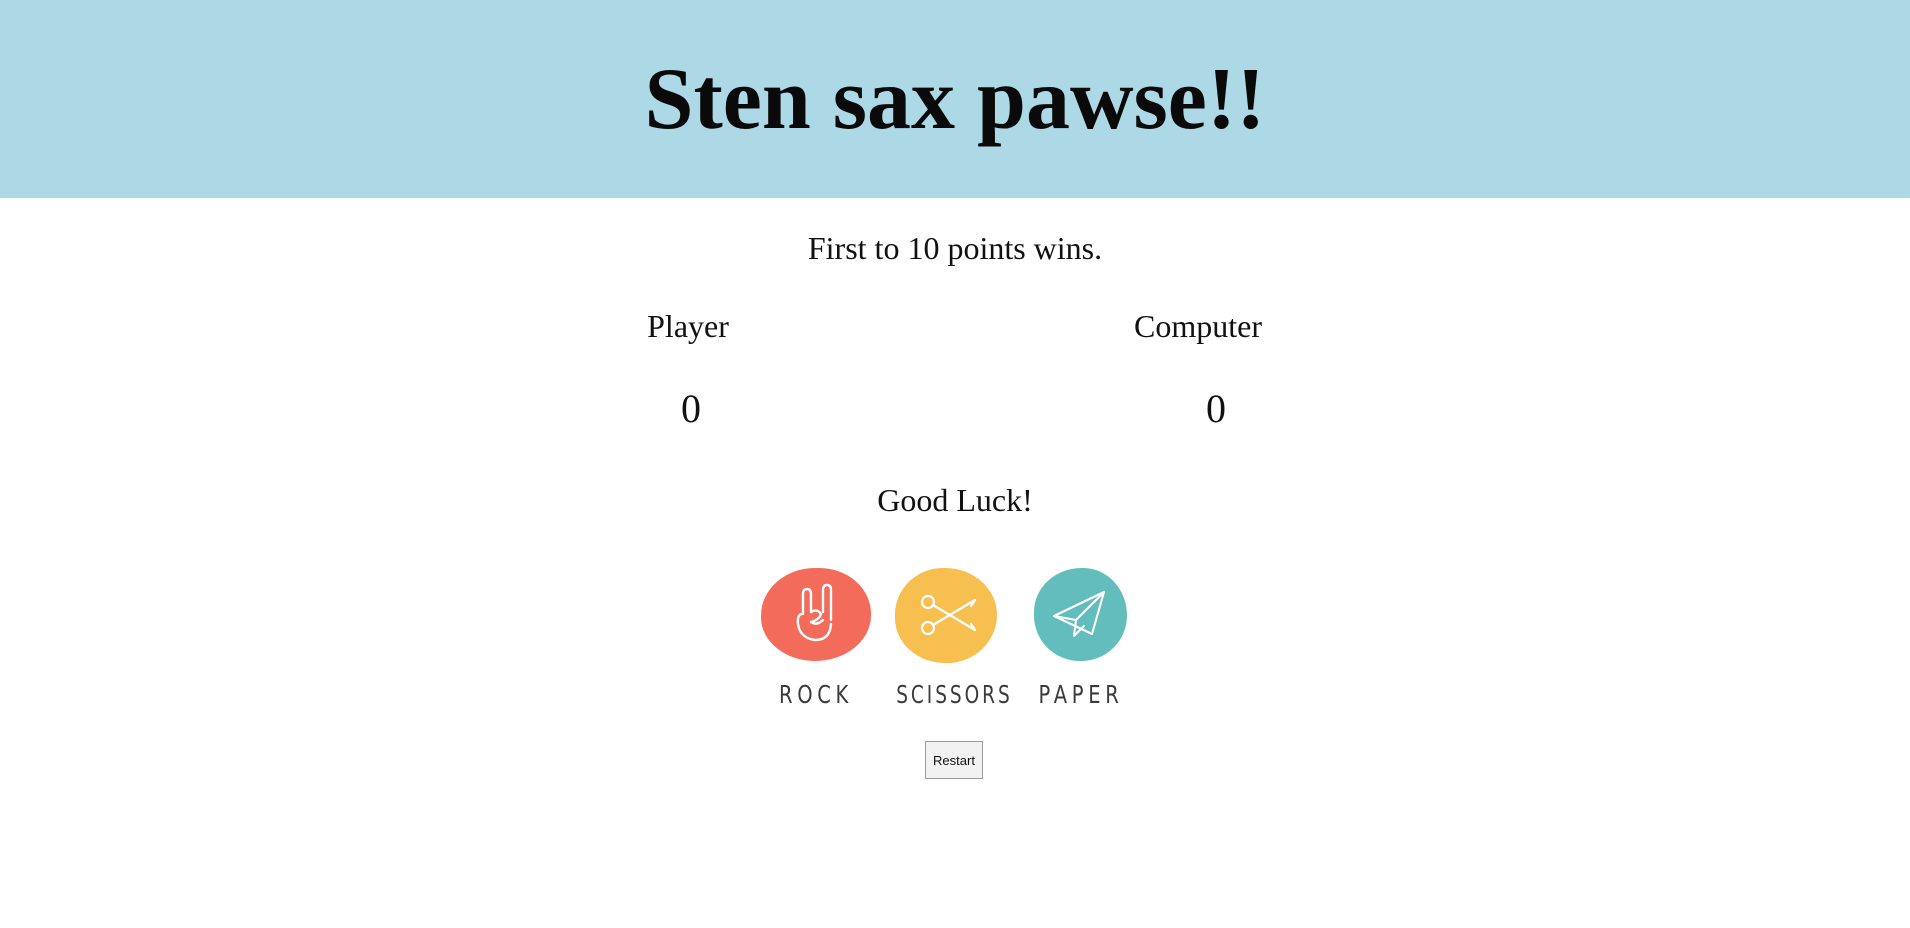 The image size is (1910, 928). I want to click on rock-button: ROCK, so click(816, 641).